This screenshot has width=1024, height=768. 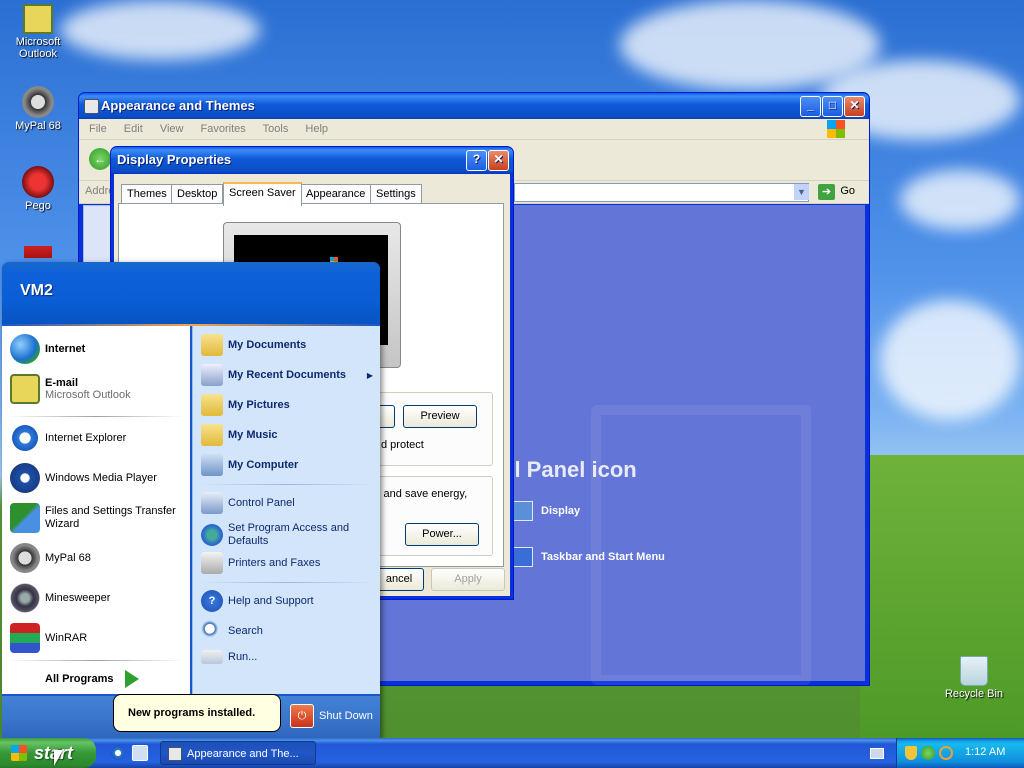 I want to click on help-button: ?, so click(x=476, y=160).